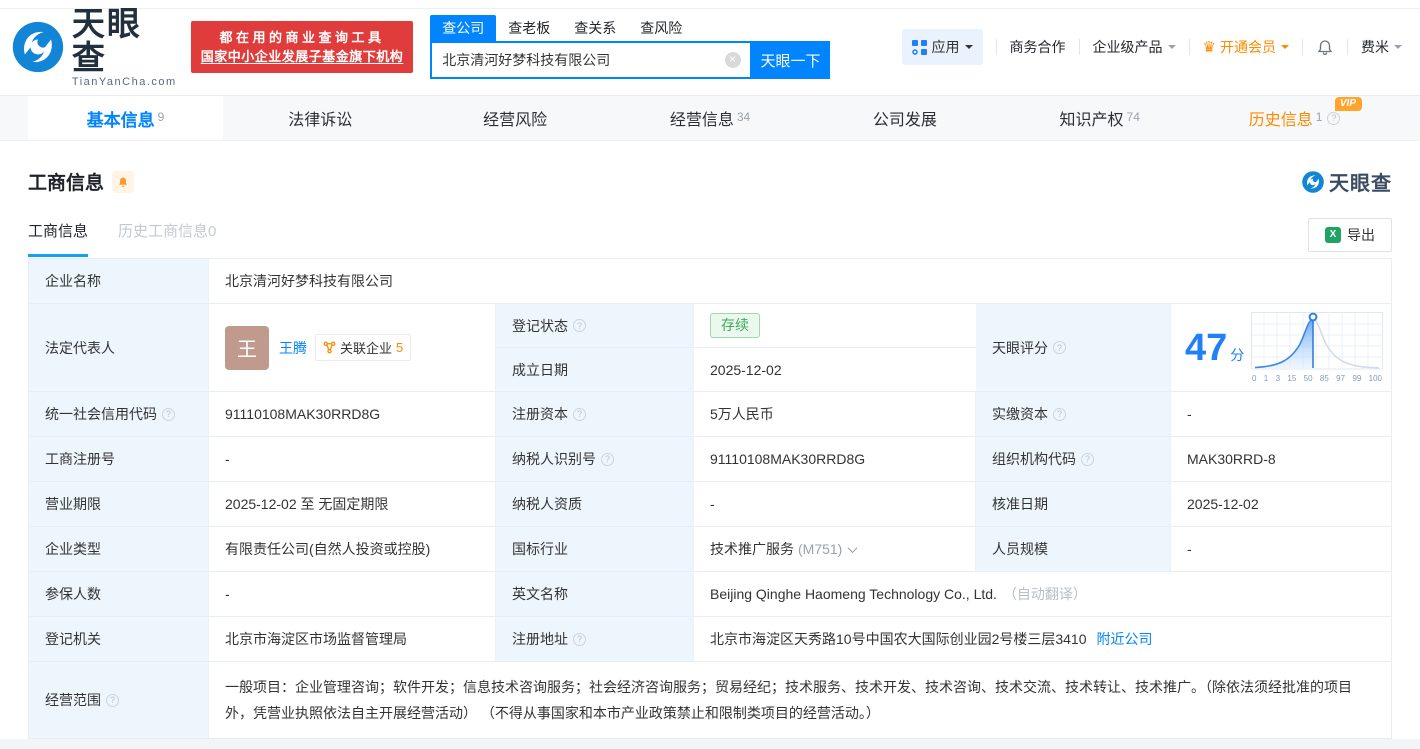 Image resolution: width=1420 pixels, height=749 pixels. I want to click on table-row: 企业名称 北京清河好梦科技有限公司, so click(710, 281).